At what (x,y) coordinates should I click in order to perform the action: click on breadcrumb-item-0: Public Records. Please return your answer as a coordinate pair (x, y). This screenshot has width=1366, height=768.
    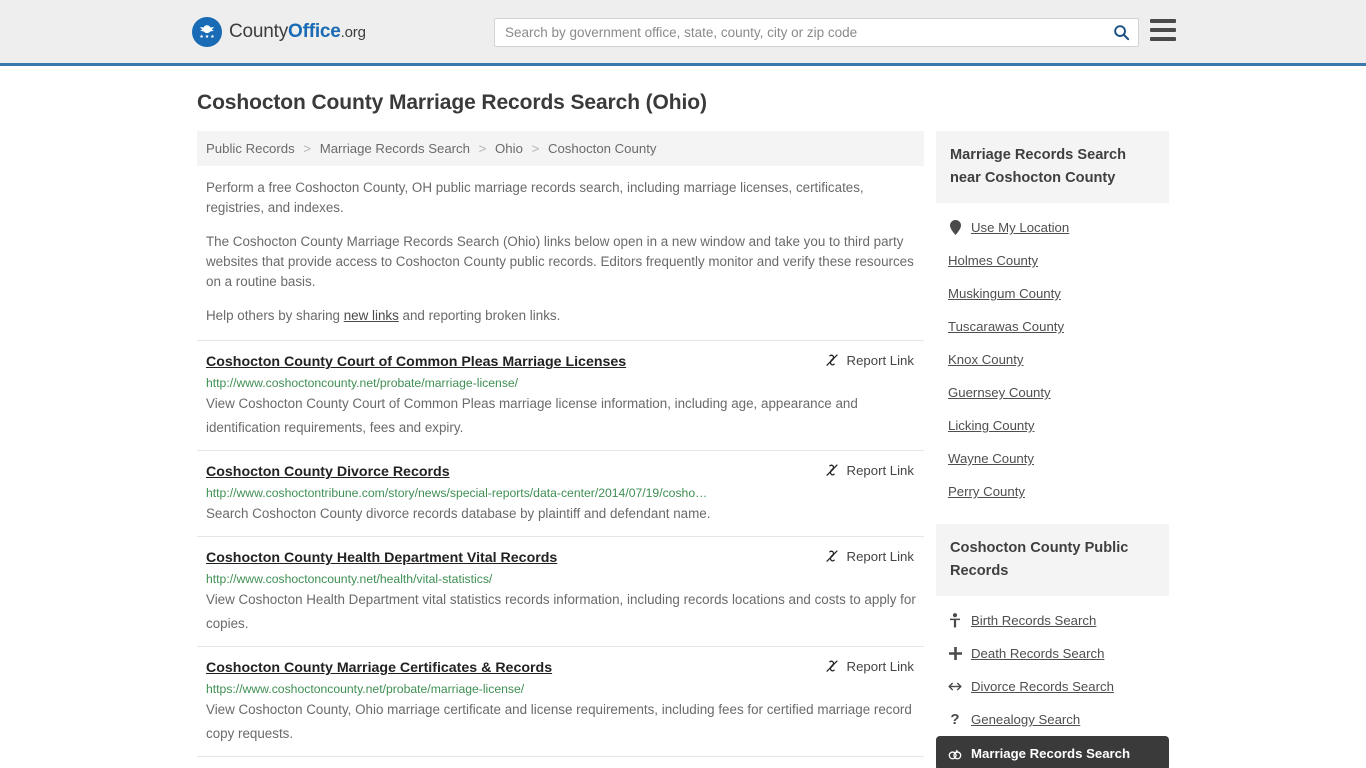
    Looking at the image, I should click on (250, 148).